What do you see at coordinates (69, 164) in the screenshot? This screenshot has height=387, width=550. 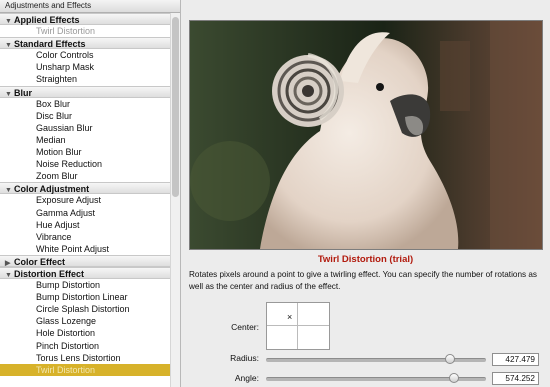 I see `effect-label: Noise Reduction` at bounding box center [69, 164].